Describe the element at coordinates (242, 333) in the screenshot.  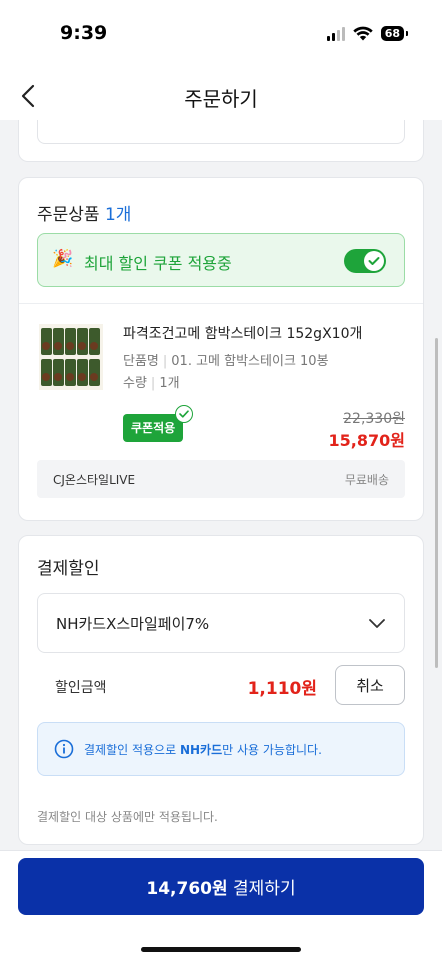
I see `product-name: 파격조건고메 함박스테이크 152gX10개` at that location.